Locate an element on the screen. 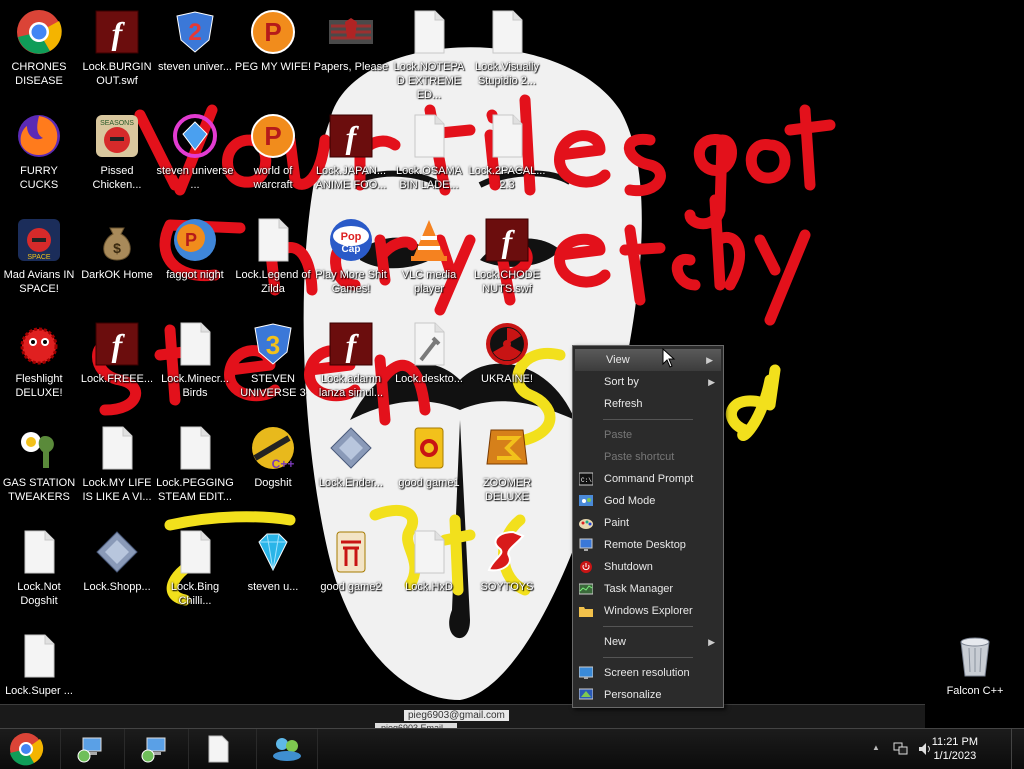 The width and height of the screenshot is (1024, 769). desktop-icon: Lock.Minecr... Birds is located at coordinates (195, 359).